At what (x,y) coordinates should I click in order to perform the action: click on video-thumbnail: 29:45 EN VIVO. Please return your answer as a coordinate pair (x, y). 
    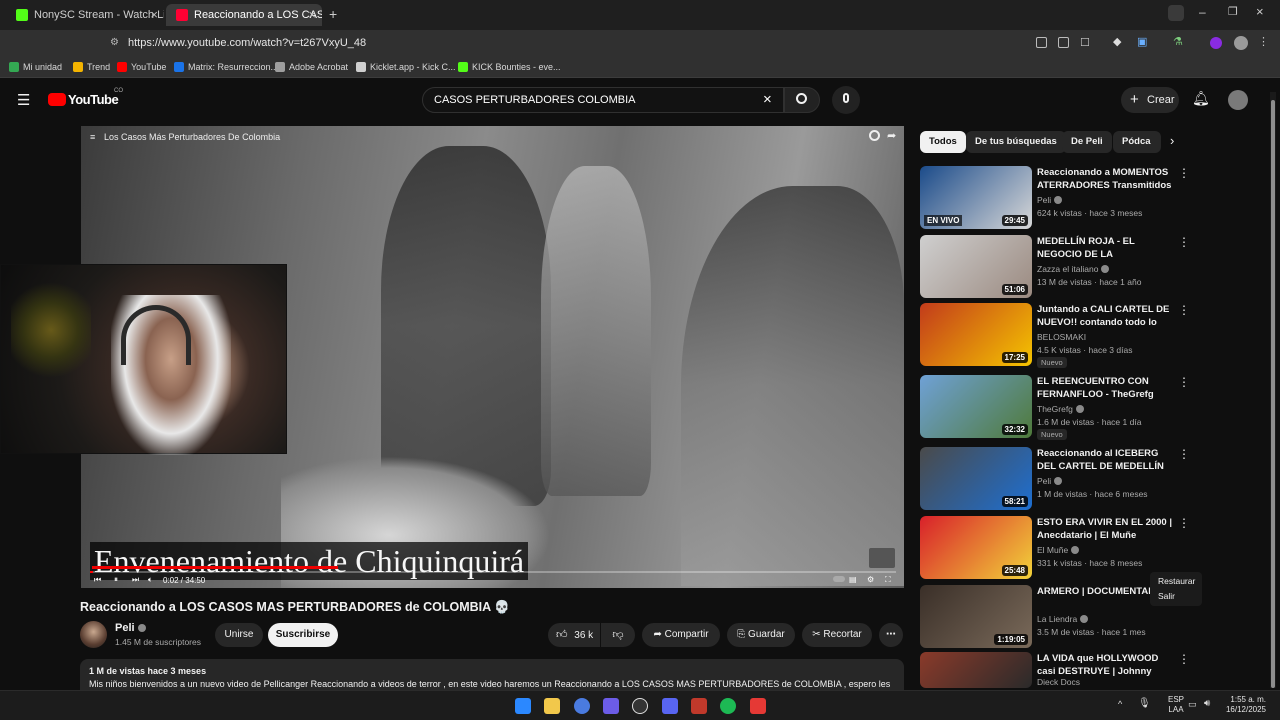
    Looking at the image, I should click on (976, 197).